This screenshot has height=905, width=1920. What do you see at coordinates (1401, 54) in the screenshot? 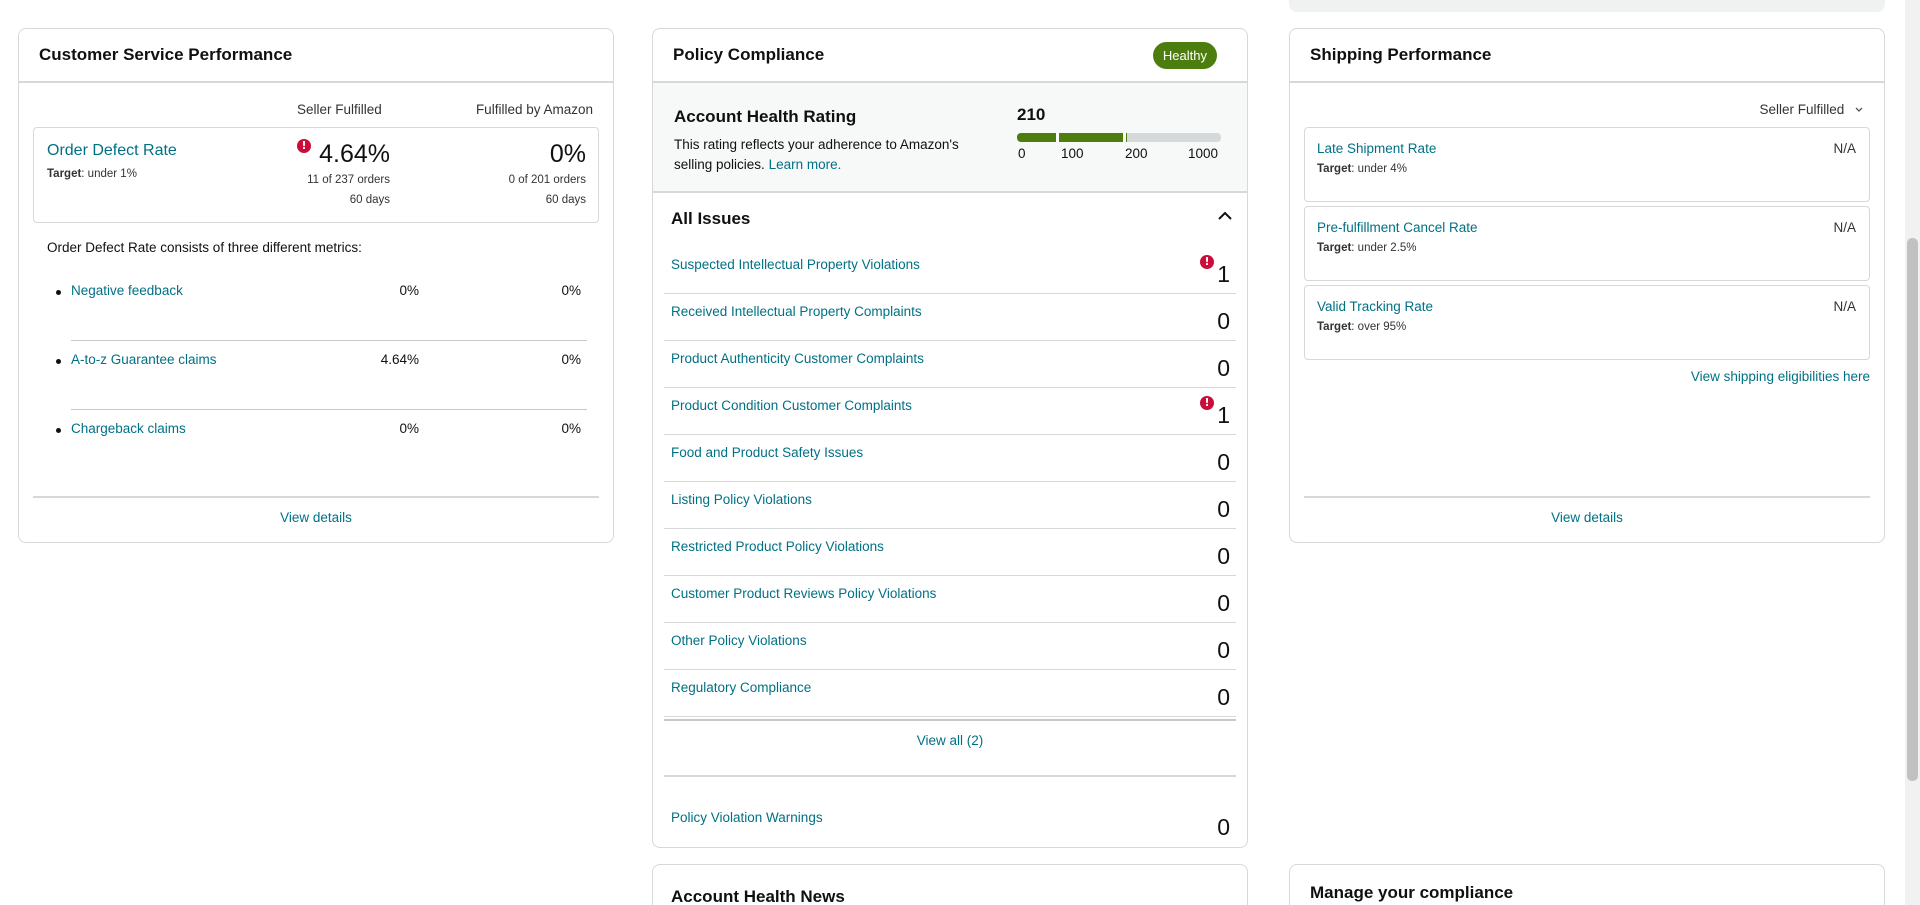
I see `sp-title: Shipping Performance` at bounding box center [1401, 54].